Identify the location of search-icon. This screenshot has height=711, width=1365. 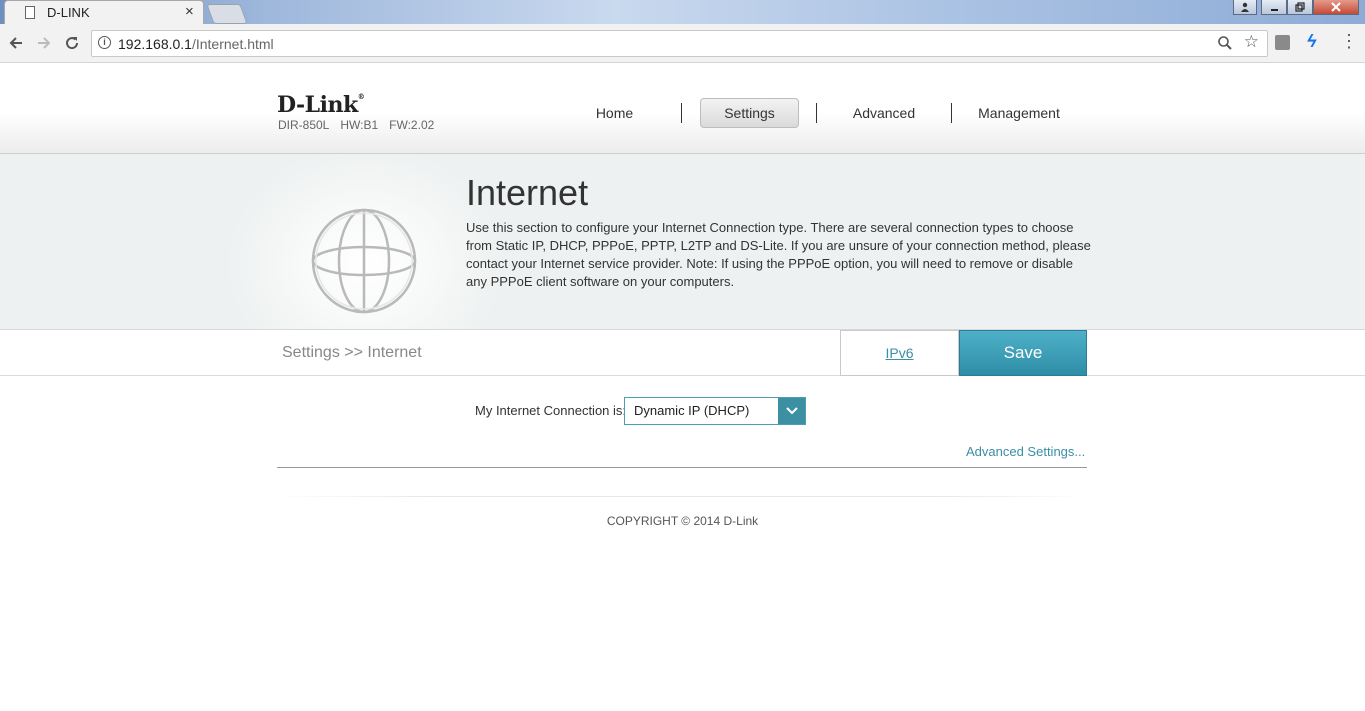
(1225, 45).